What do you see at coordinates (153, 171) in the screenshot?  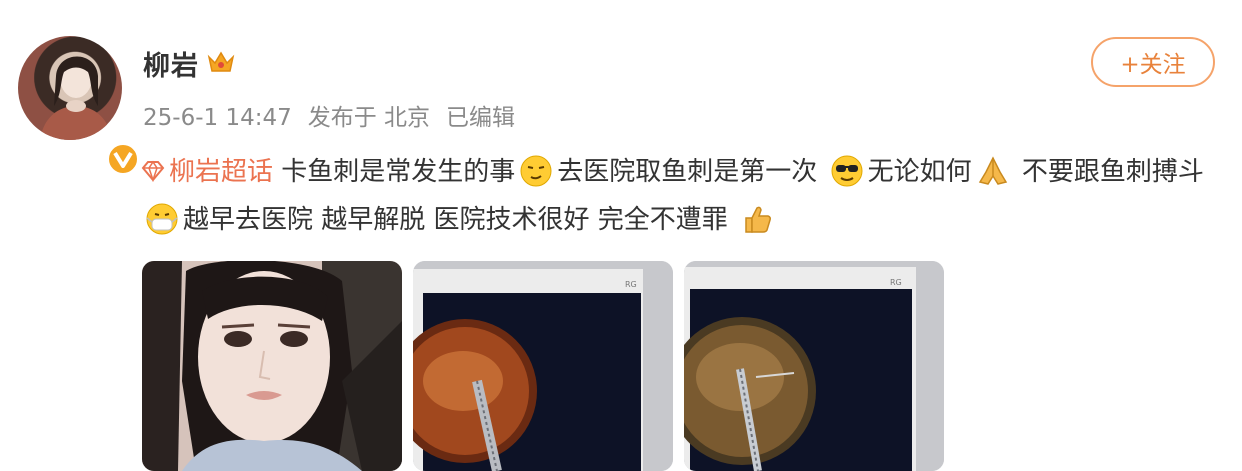 I see `super-topic-icon` at bounding box center [153, 171].